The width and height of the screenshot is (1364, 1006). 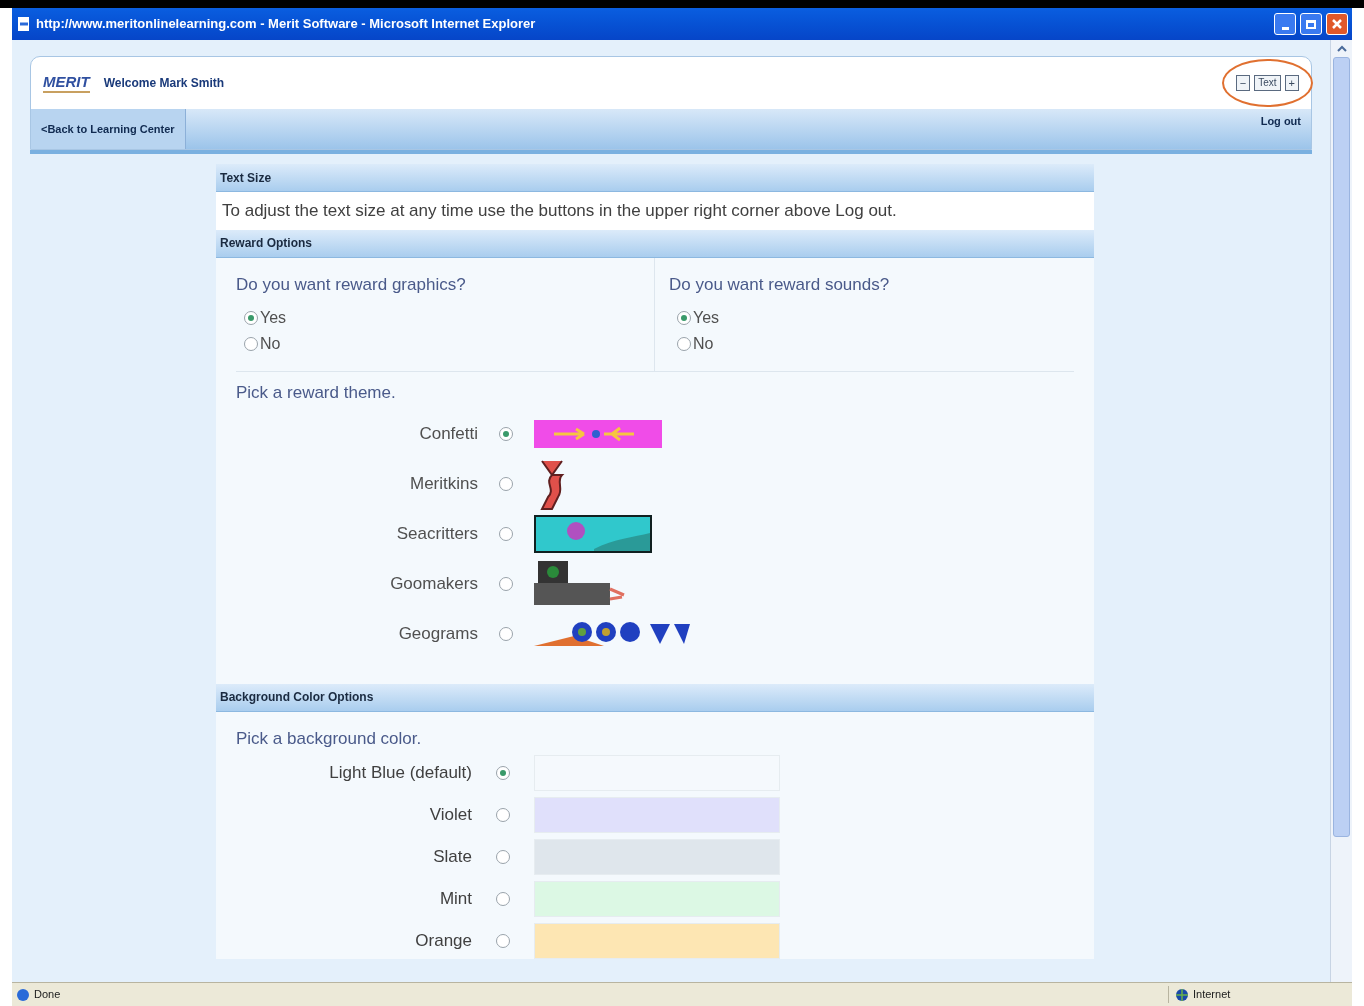 I want to click on logout-link: Log out, so click(x=1280, y=121).